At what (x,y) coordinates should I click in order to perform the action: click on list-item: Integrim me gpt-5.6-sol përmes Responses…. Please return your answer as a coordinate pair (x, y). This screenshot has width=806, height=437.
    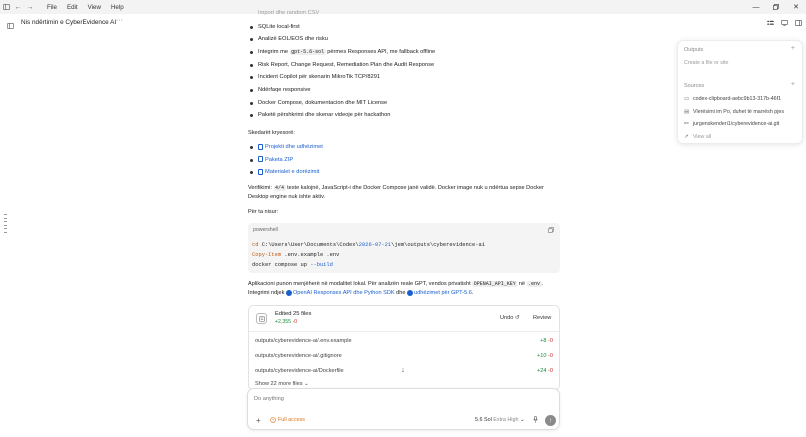
    Looking at the image, I should click on (404, 54).